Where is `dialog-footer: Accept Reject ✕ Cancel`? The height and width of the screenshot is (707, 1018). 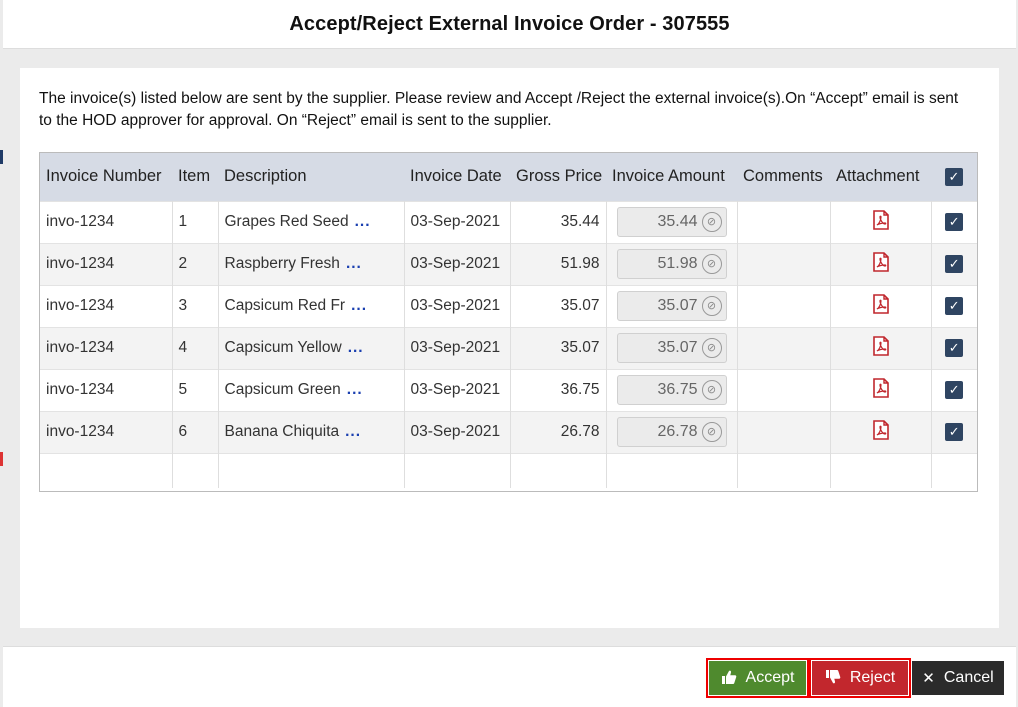 dialog-footer: Accept Reject ✕ Cancel is located at coordinates (509, 676).